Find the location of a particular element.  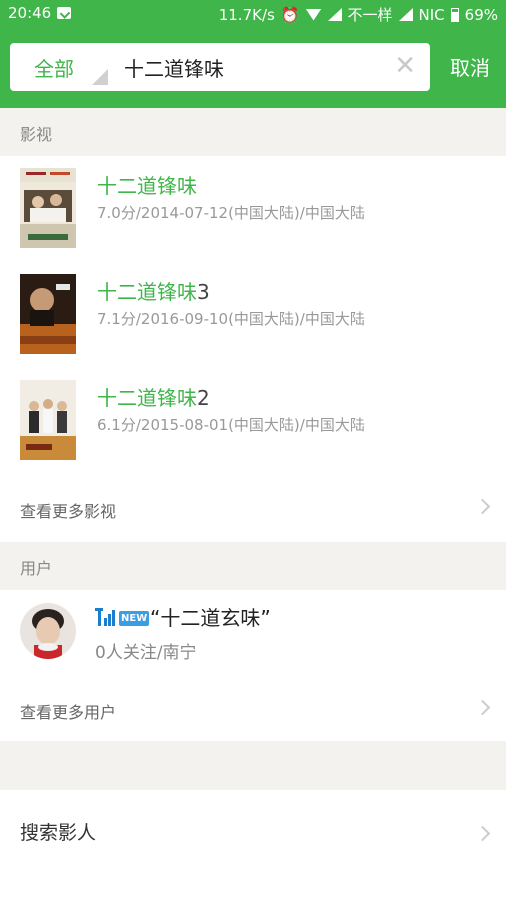

movie-info: 7.0分/2014-07-12(中国大陆)/中国大陆 is located at coordinates (231, 213).